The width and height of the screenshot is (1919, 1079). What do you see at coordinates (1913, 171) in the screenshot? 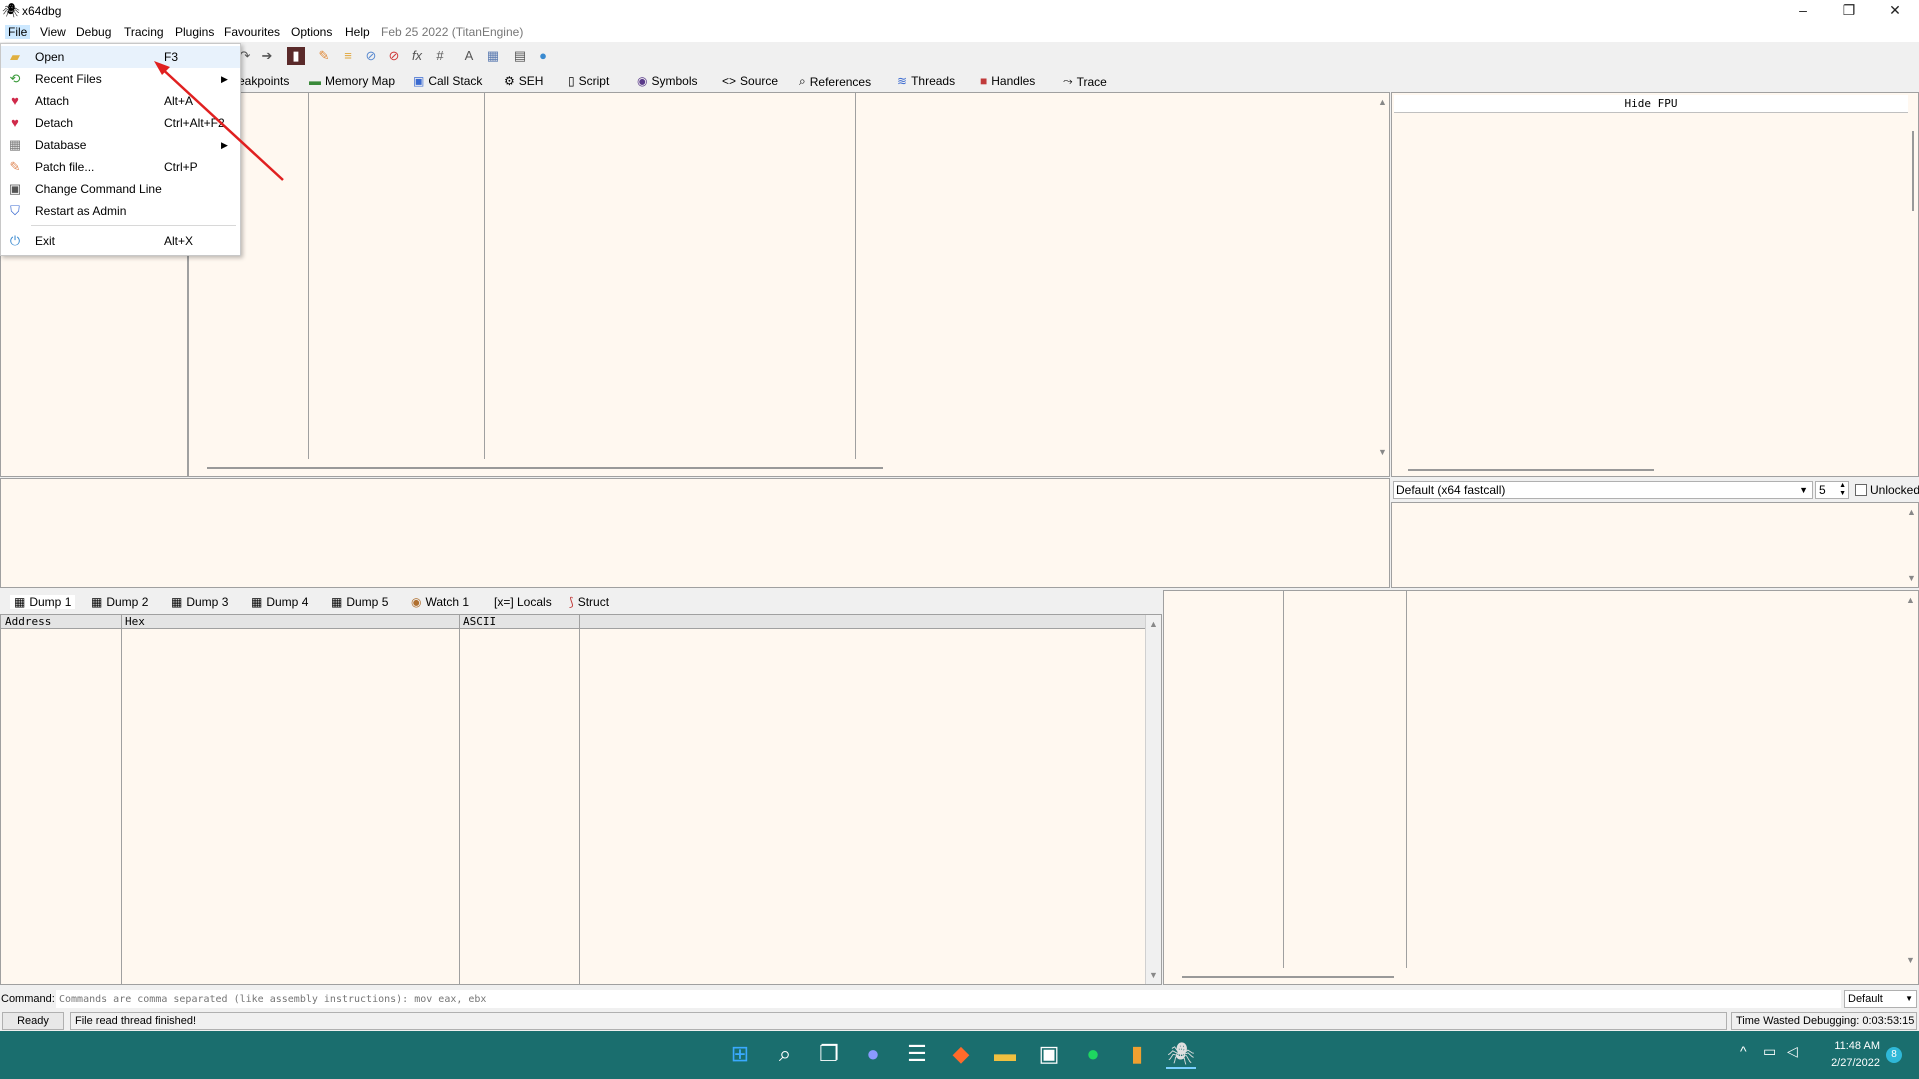
I see `vertical-scrollbar` at bounding box center [1913, 171].